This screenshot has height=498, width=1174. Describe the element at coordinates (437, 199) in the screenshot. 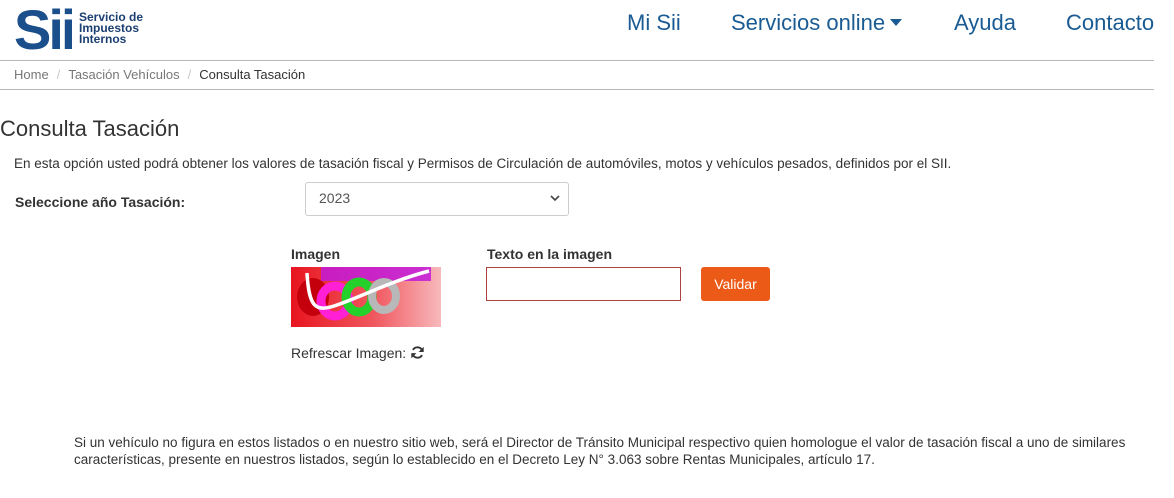

I see `year-select: 2023` at that location.